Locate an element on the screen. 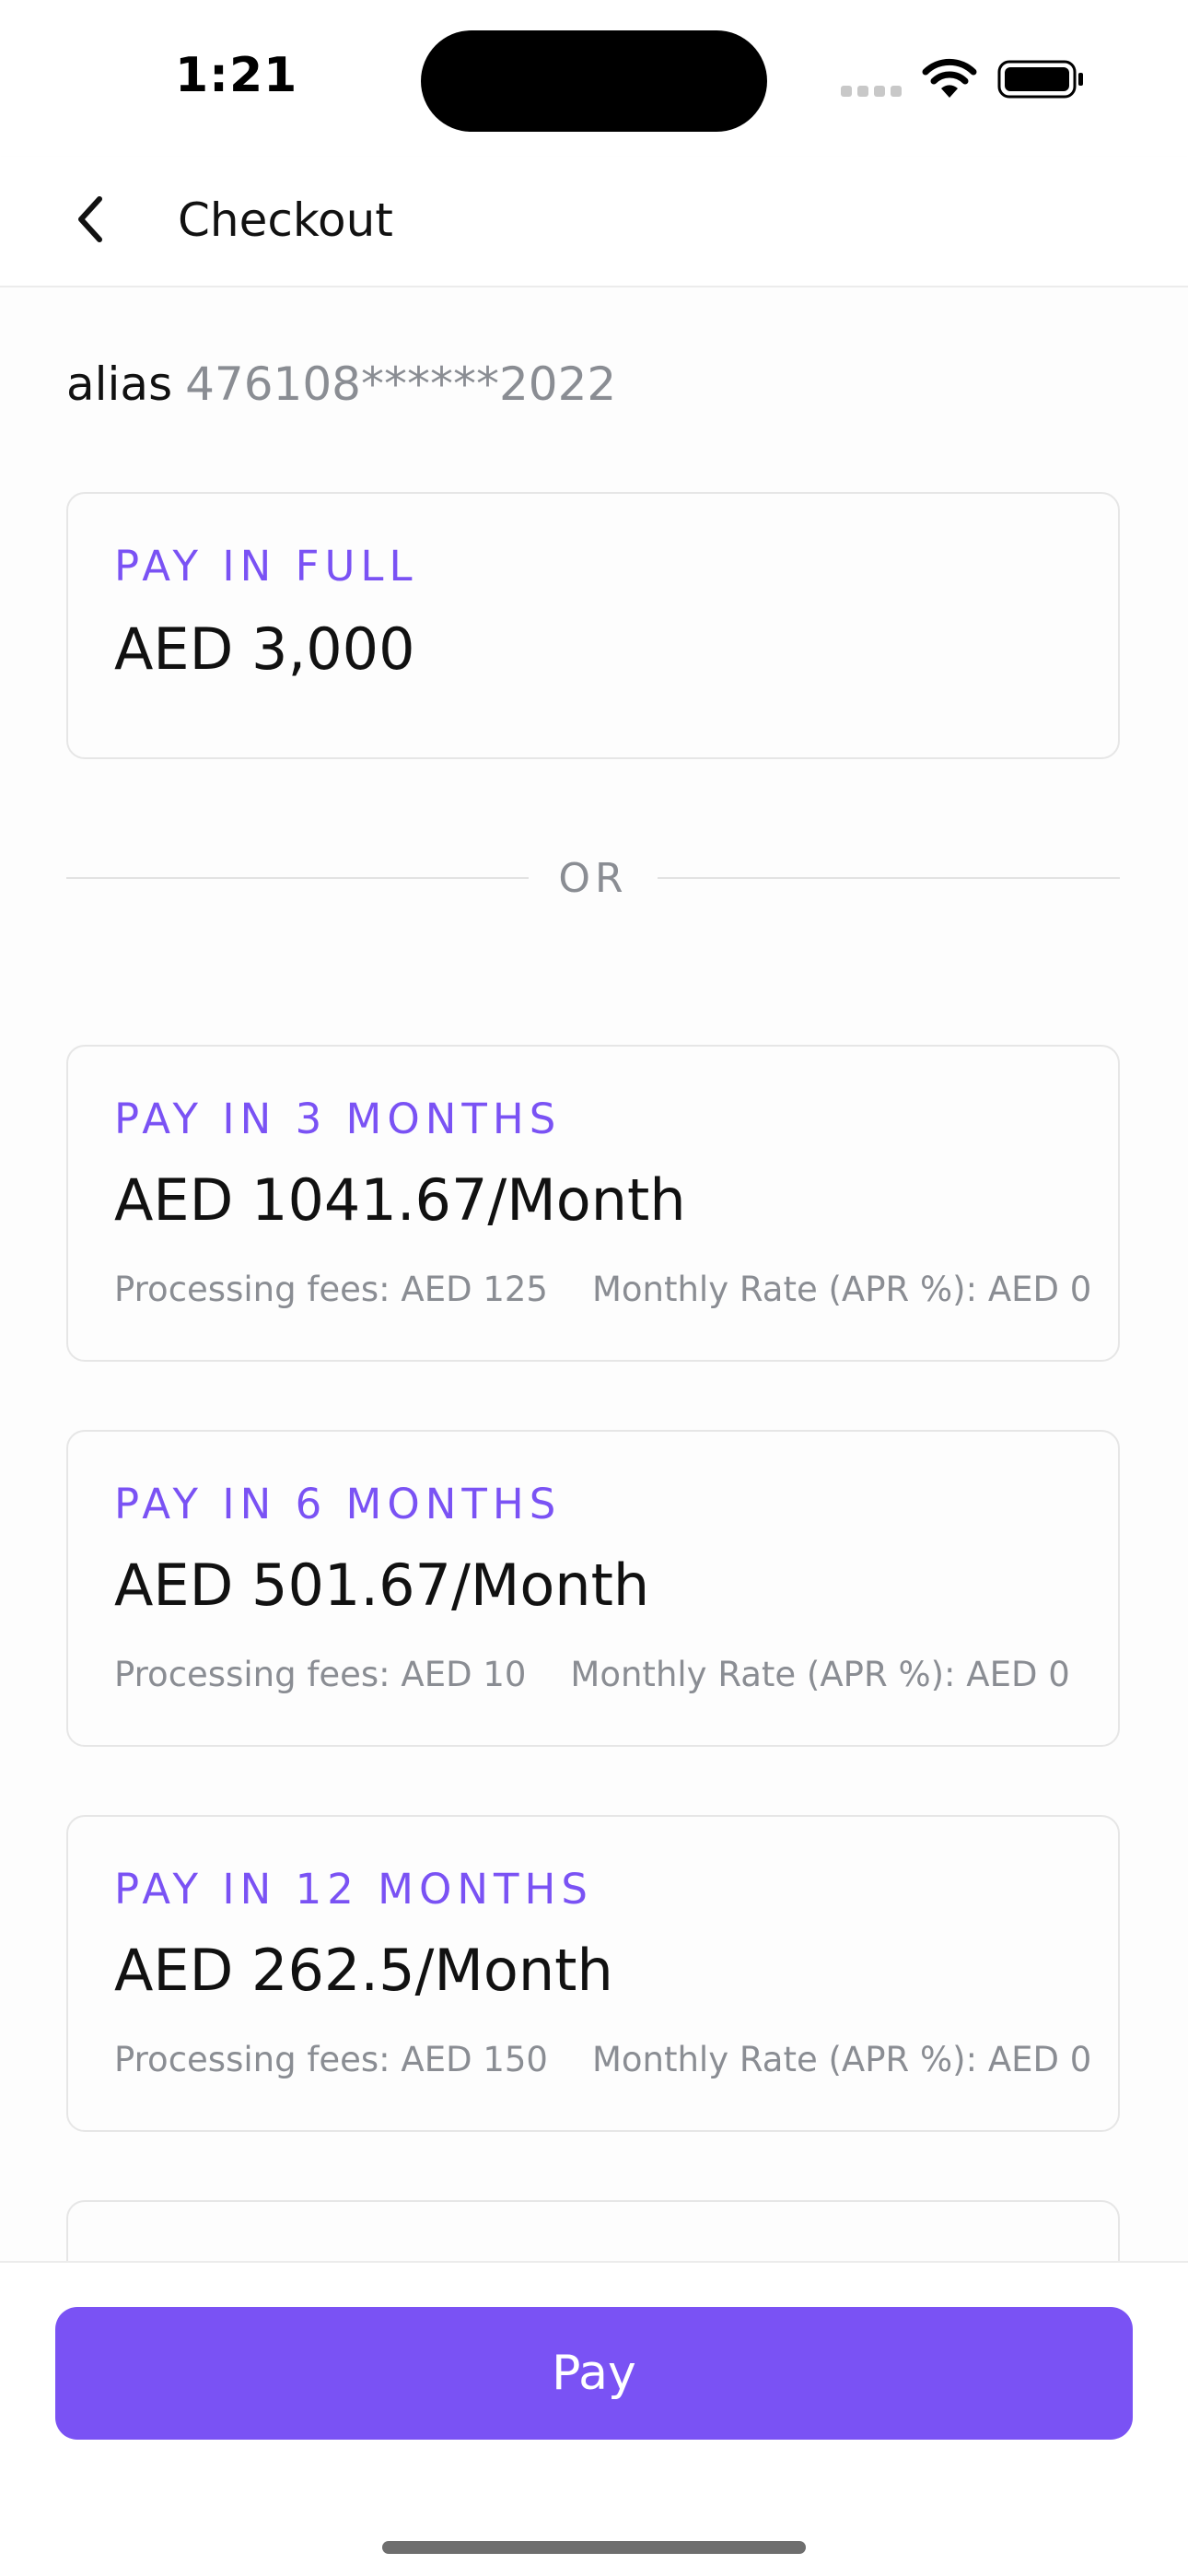 This screenshot has width=1188, height=2576. option-amount: AED 262.5/Month is located at coordinates (363, 1971).